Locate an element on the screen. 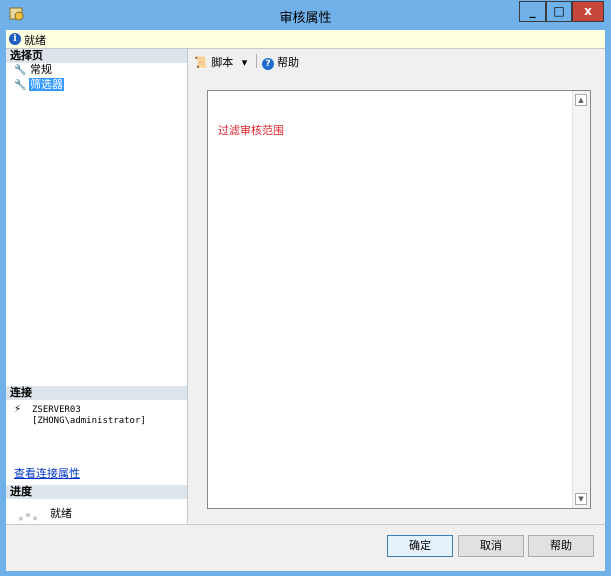 The height and width of the screenshot is (576, 611). page-item-filter: 🔧 筛选器 is located at coordinates (39, 85).